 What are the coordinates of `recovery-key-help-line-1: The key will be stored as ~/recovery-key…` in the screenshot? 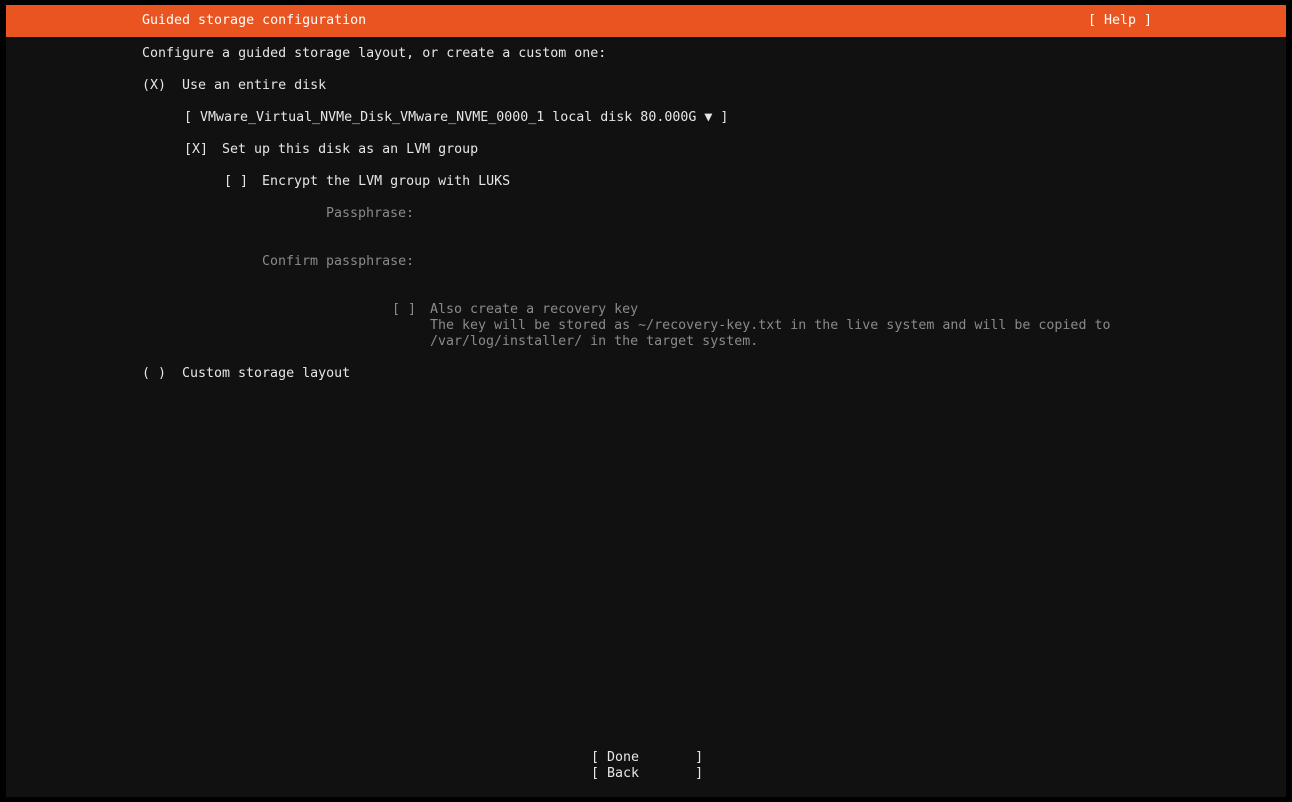 It's located at (770, 325).